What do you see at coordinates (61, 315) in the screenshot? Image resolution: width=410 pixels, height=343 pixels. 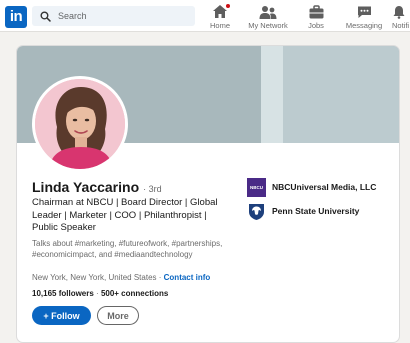 I see `follow-button: + Follow` at bounding box center [61, 315].